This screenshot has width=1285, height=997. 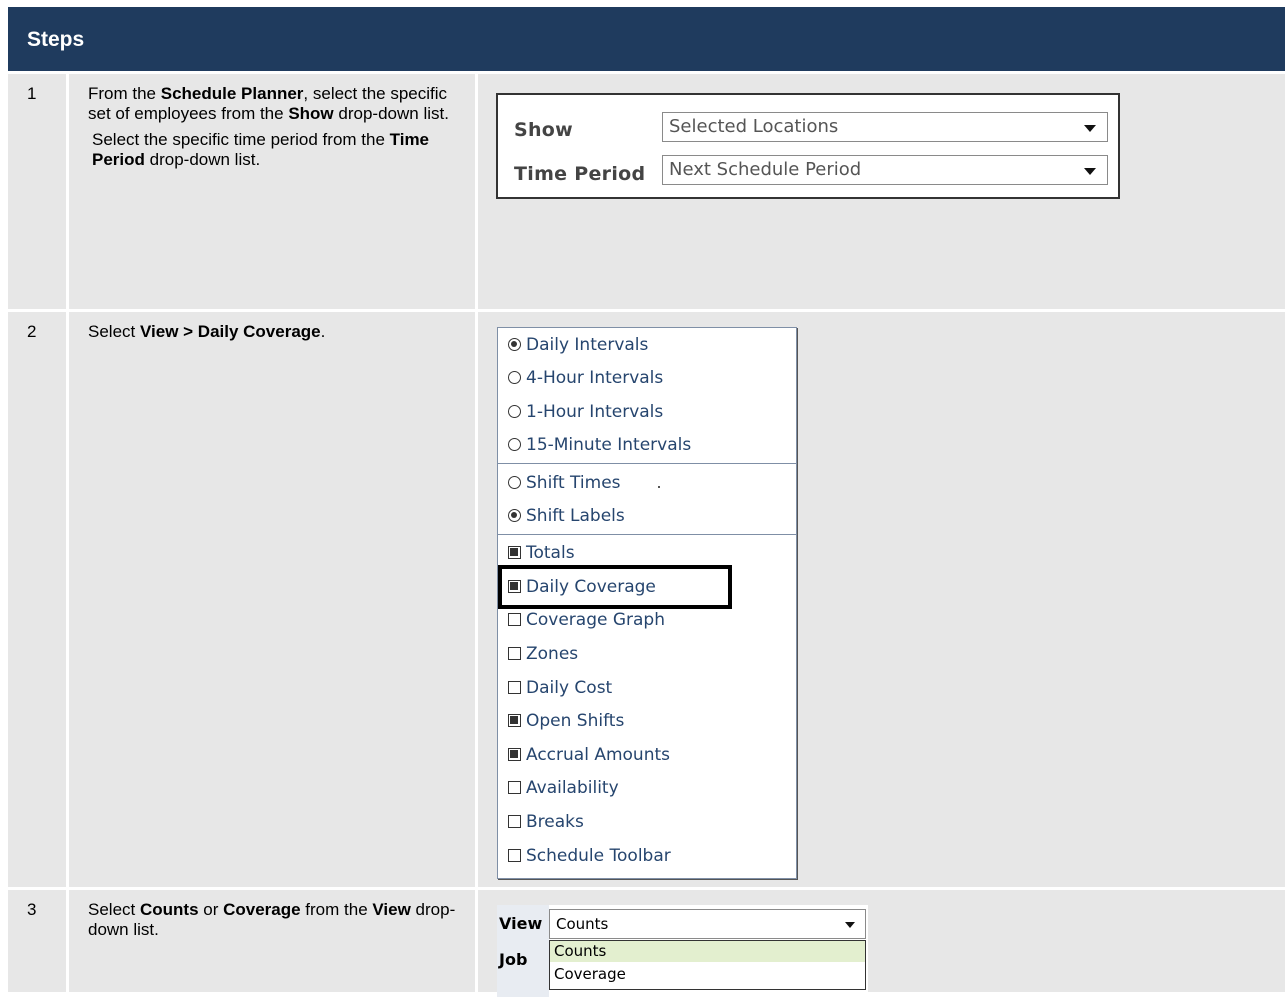 I want to click on time-period-label: Time Period, so click(x=580, y=174).